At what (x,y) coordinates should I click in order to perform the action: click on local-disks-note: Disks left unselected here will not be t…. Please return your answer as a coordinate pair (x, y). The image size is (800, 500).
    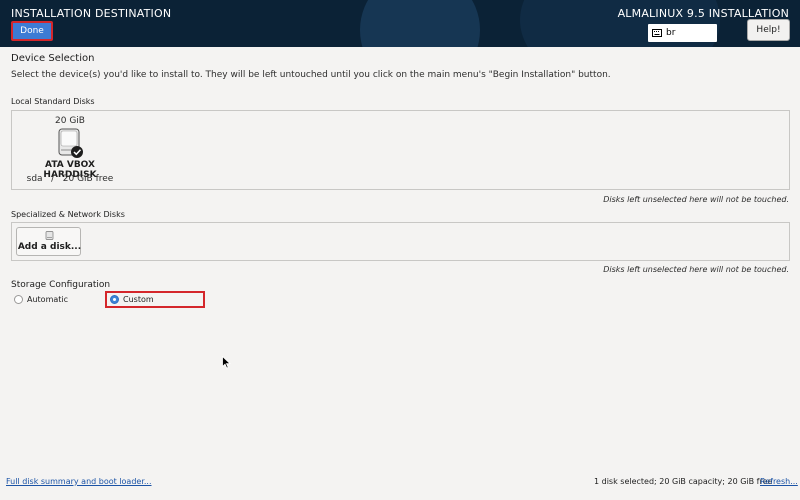
    Looking at the image, I should click on (696, 199).